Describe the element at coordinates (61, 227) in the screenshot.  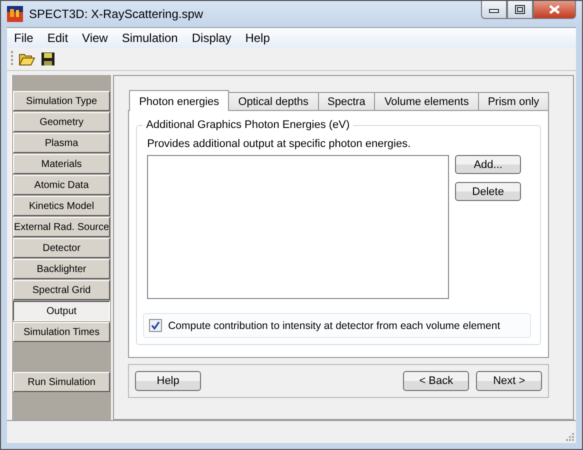
I see `sidebar-item: External Rad. Source` at that location.